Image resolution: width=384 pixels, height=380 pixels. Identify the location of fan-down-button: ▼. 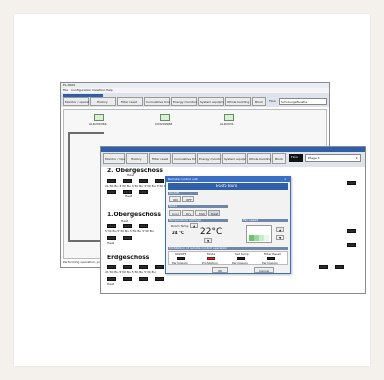
(280, 237).